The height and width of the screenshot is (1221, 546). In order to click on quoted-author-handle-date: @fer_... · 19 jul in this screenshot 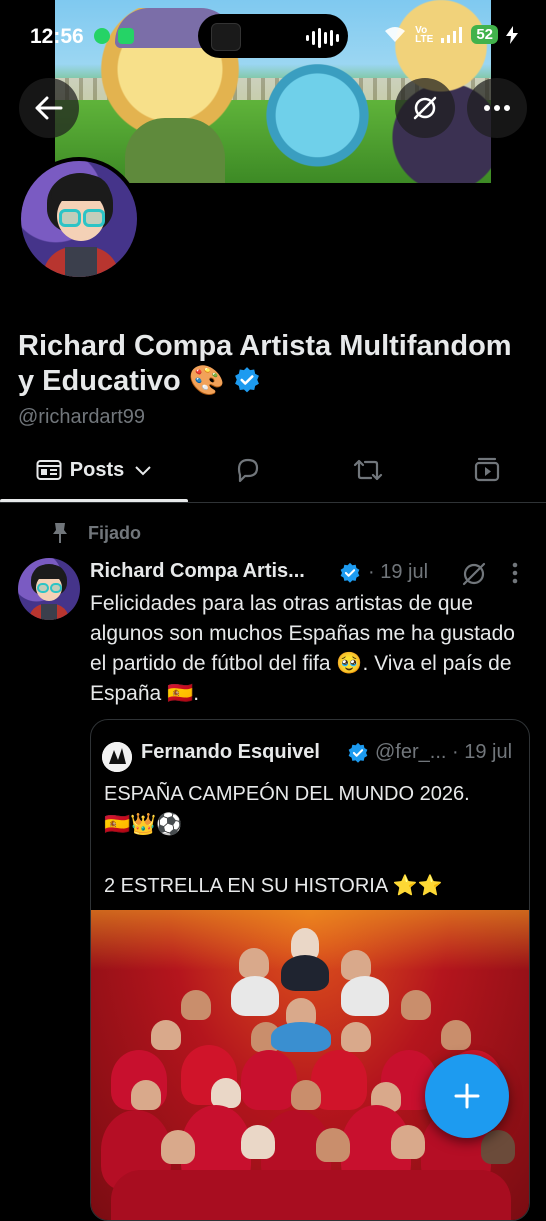, I will do `click(443, 752)`.